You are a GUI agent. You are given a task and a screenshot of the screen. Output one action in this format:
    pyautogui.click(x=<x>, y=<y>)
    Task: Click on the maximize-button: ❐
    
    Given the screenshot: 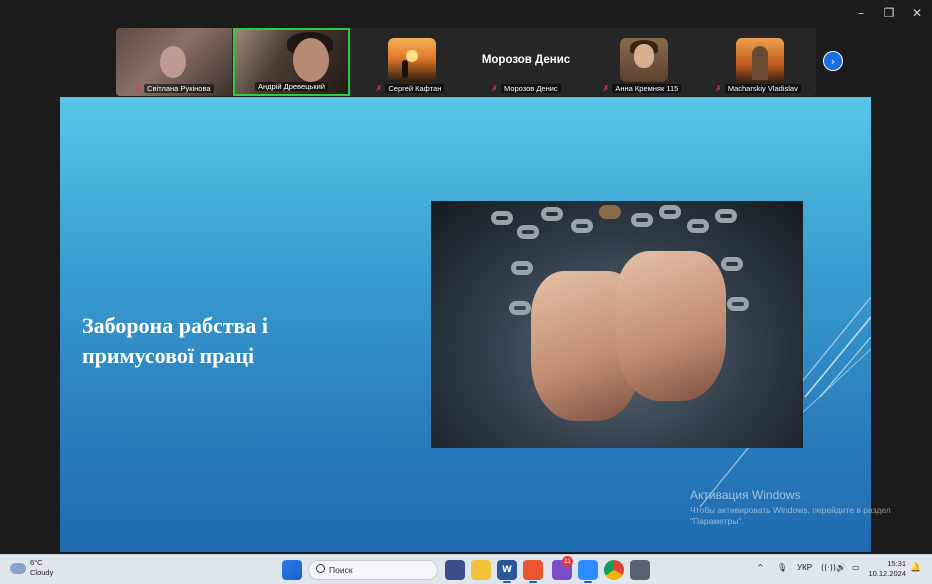 What is the action you would take?
    pyautogui.click(x=889, y=13)
    